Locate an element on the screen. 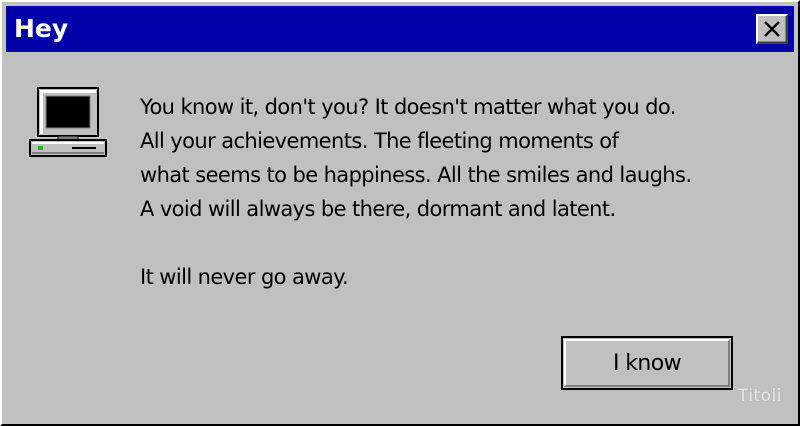  i-know-button-label: I know is located at coordinates (647, 363).